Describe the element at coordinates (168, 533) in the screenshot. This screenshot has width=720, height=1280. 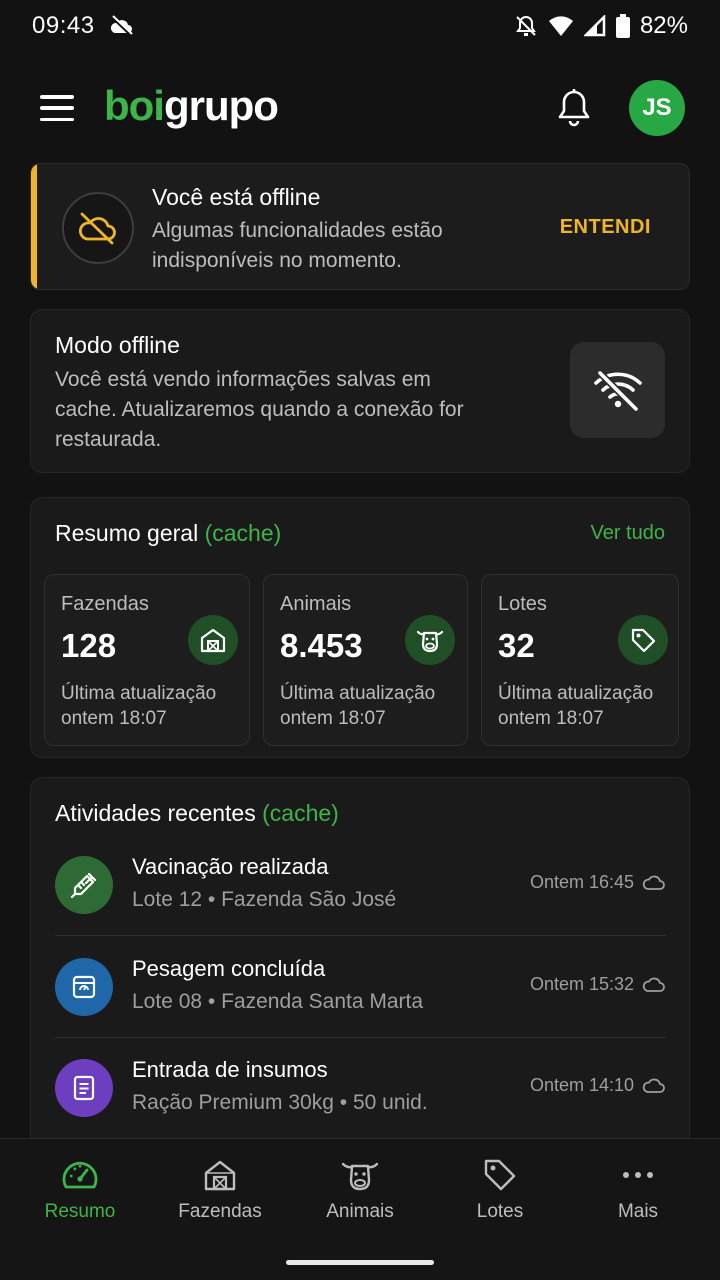
I see `summary-title: Resumo geral (cache)` at that location.